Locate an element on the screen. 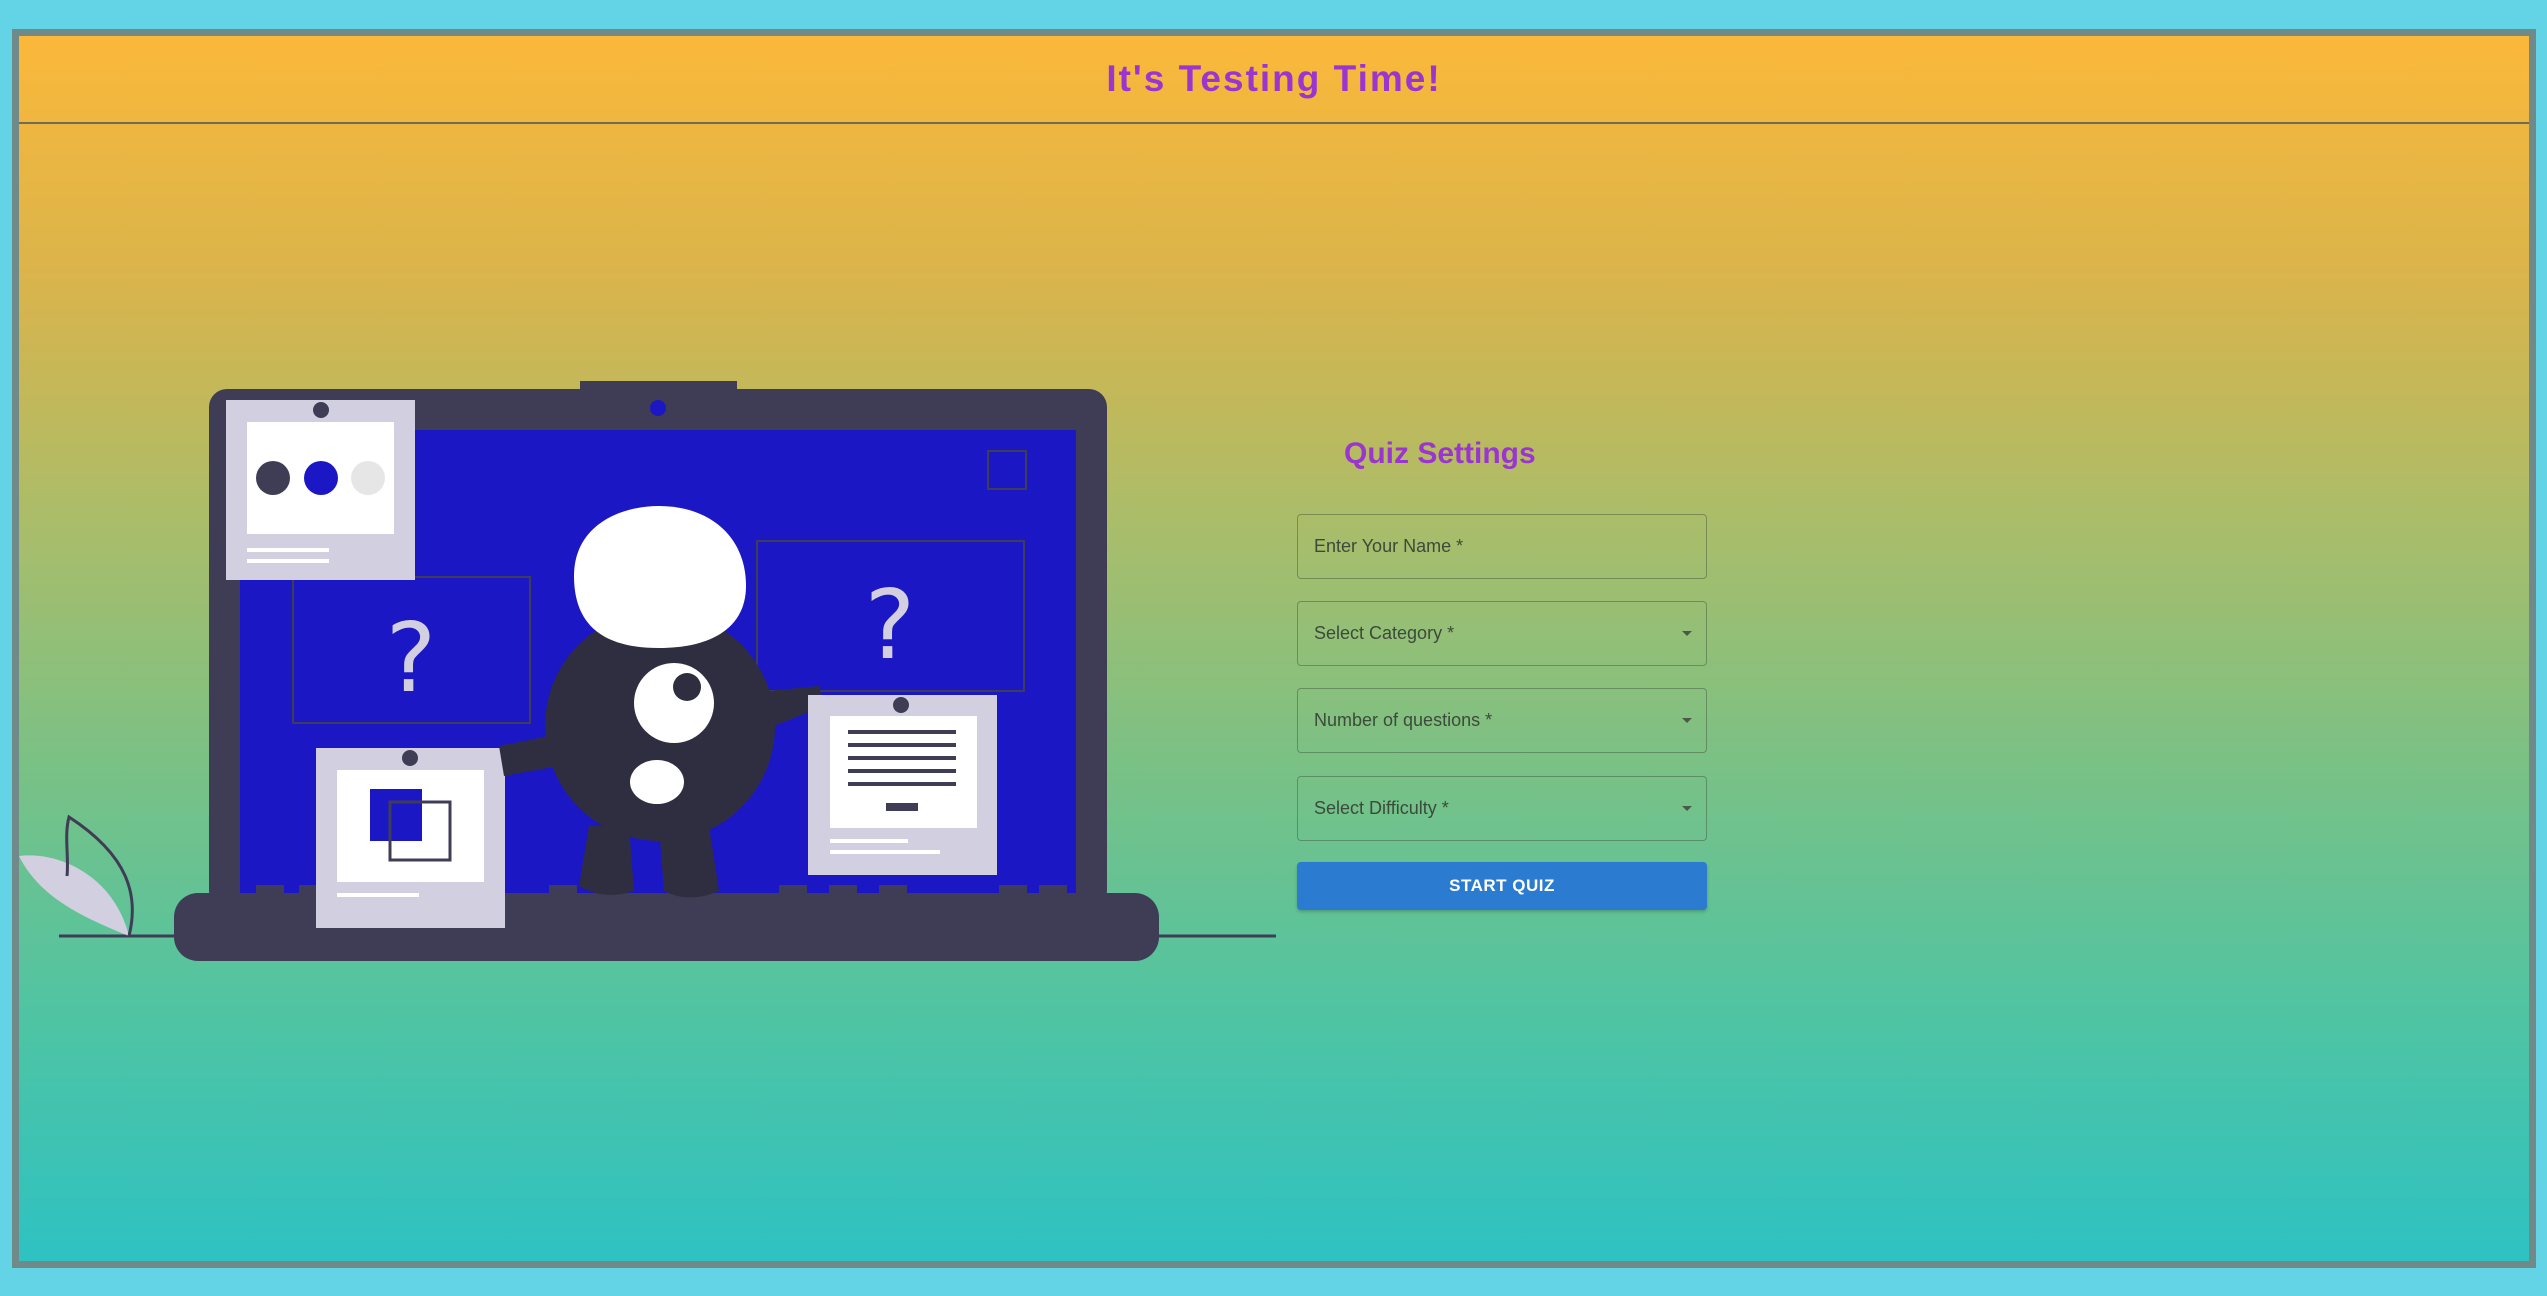  start-quiz-button: START QUIZ is located at coordinates (1502, 886).